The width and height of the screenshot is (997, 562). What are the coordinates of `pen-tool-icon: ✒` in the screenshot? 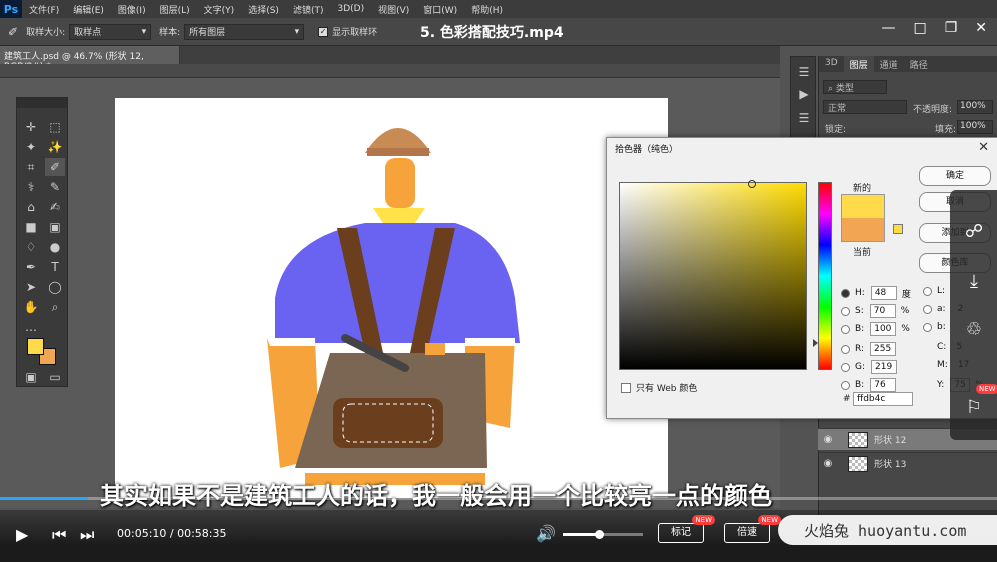 It's located at (31, 267).